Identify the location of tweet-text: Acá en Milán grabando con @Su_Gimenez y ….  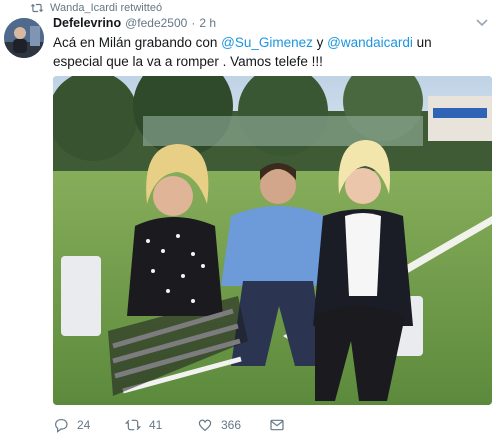
(268, 52).